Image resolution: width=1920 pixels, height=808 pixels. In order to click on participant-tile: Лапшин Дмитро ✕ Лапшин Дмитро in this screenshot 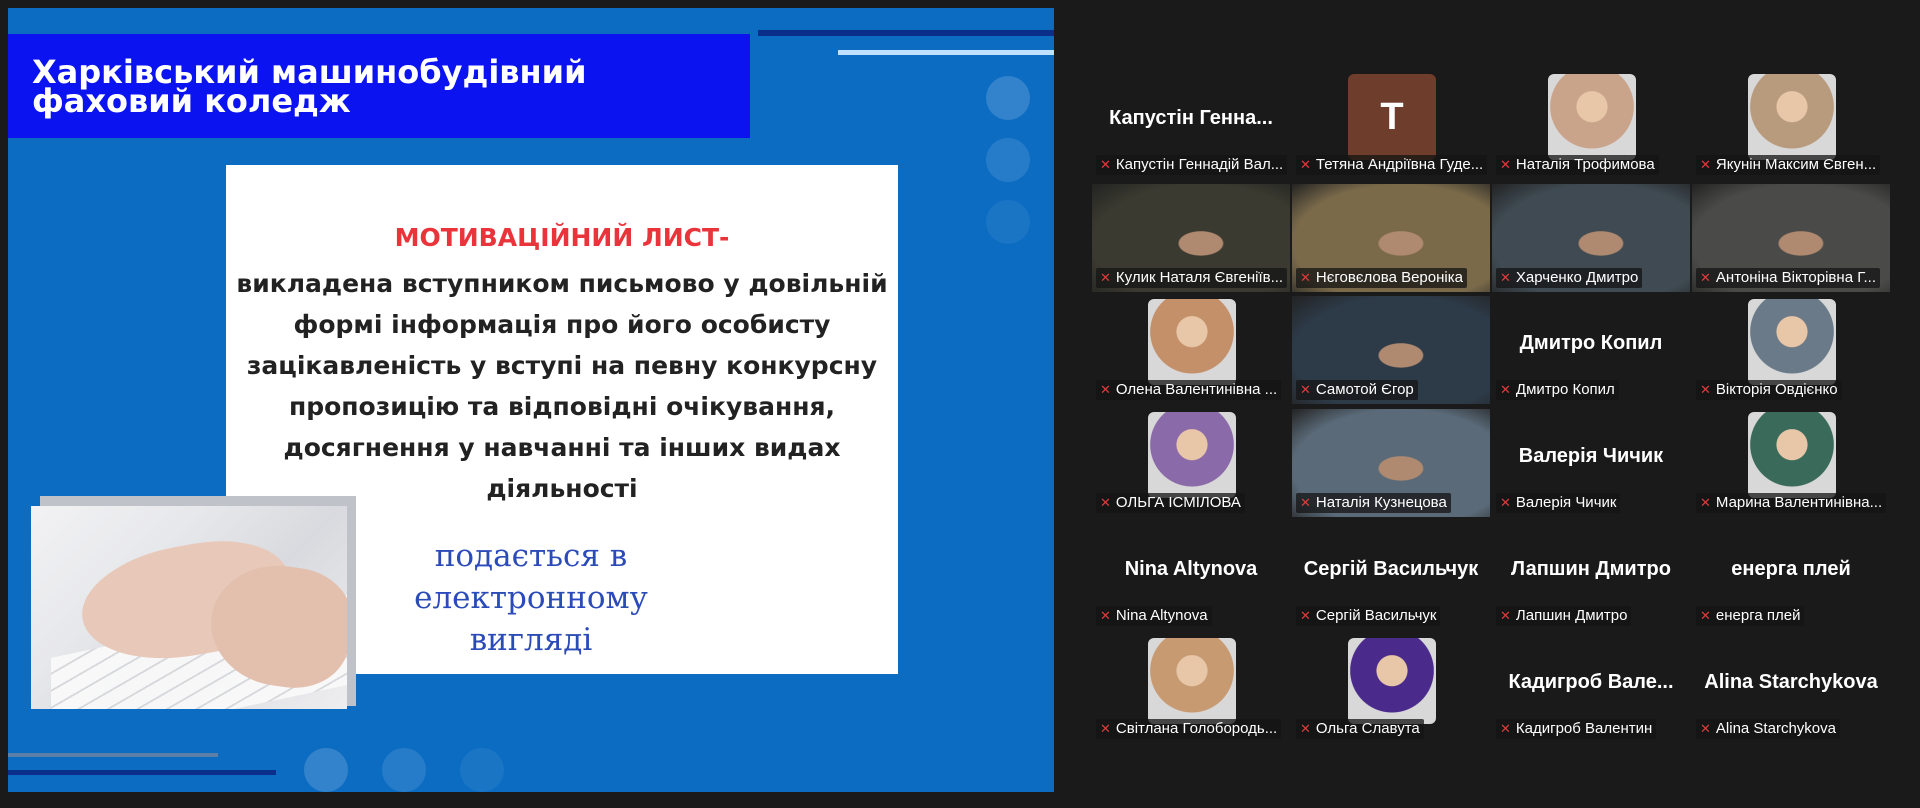, I will do `click(1591, 575)`.